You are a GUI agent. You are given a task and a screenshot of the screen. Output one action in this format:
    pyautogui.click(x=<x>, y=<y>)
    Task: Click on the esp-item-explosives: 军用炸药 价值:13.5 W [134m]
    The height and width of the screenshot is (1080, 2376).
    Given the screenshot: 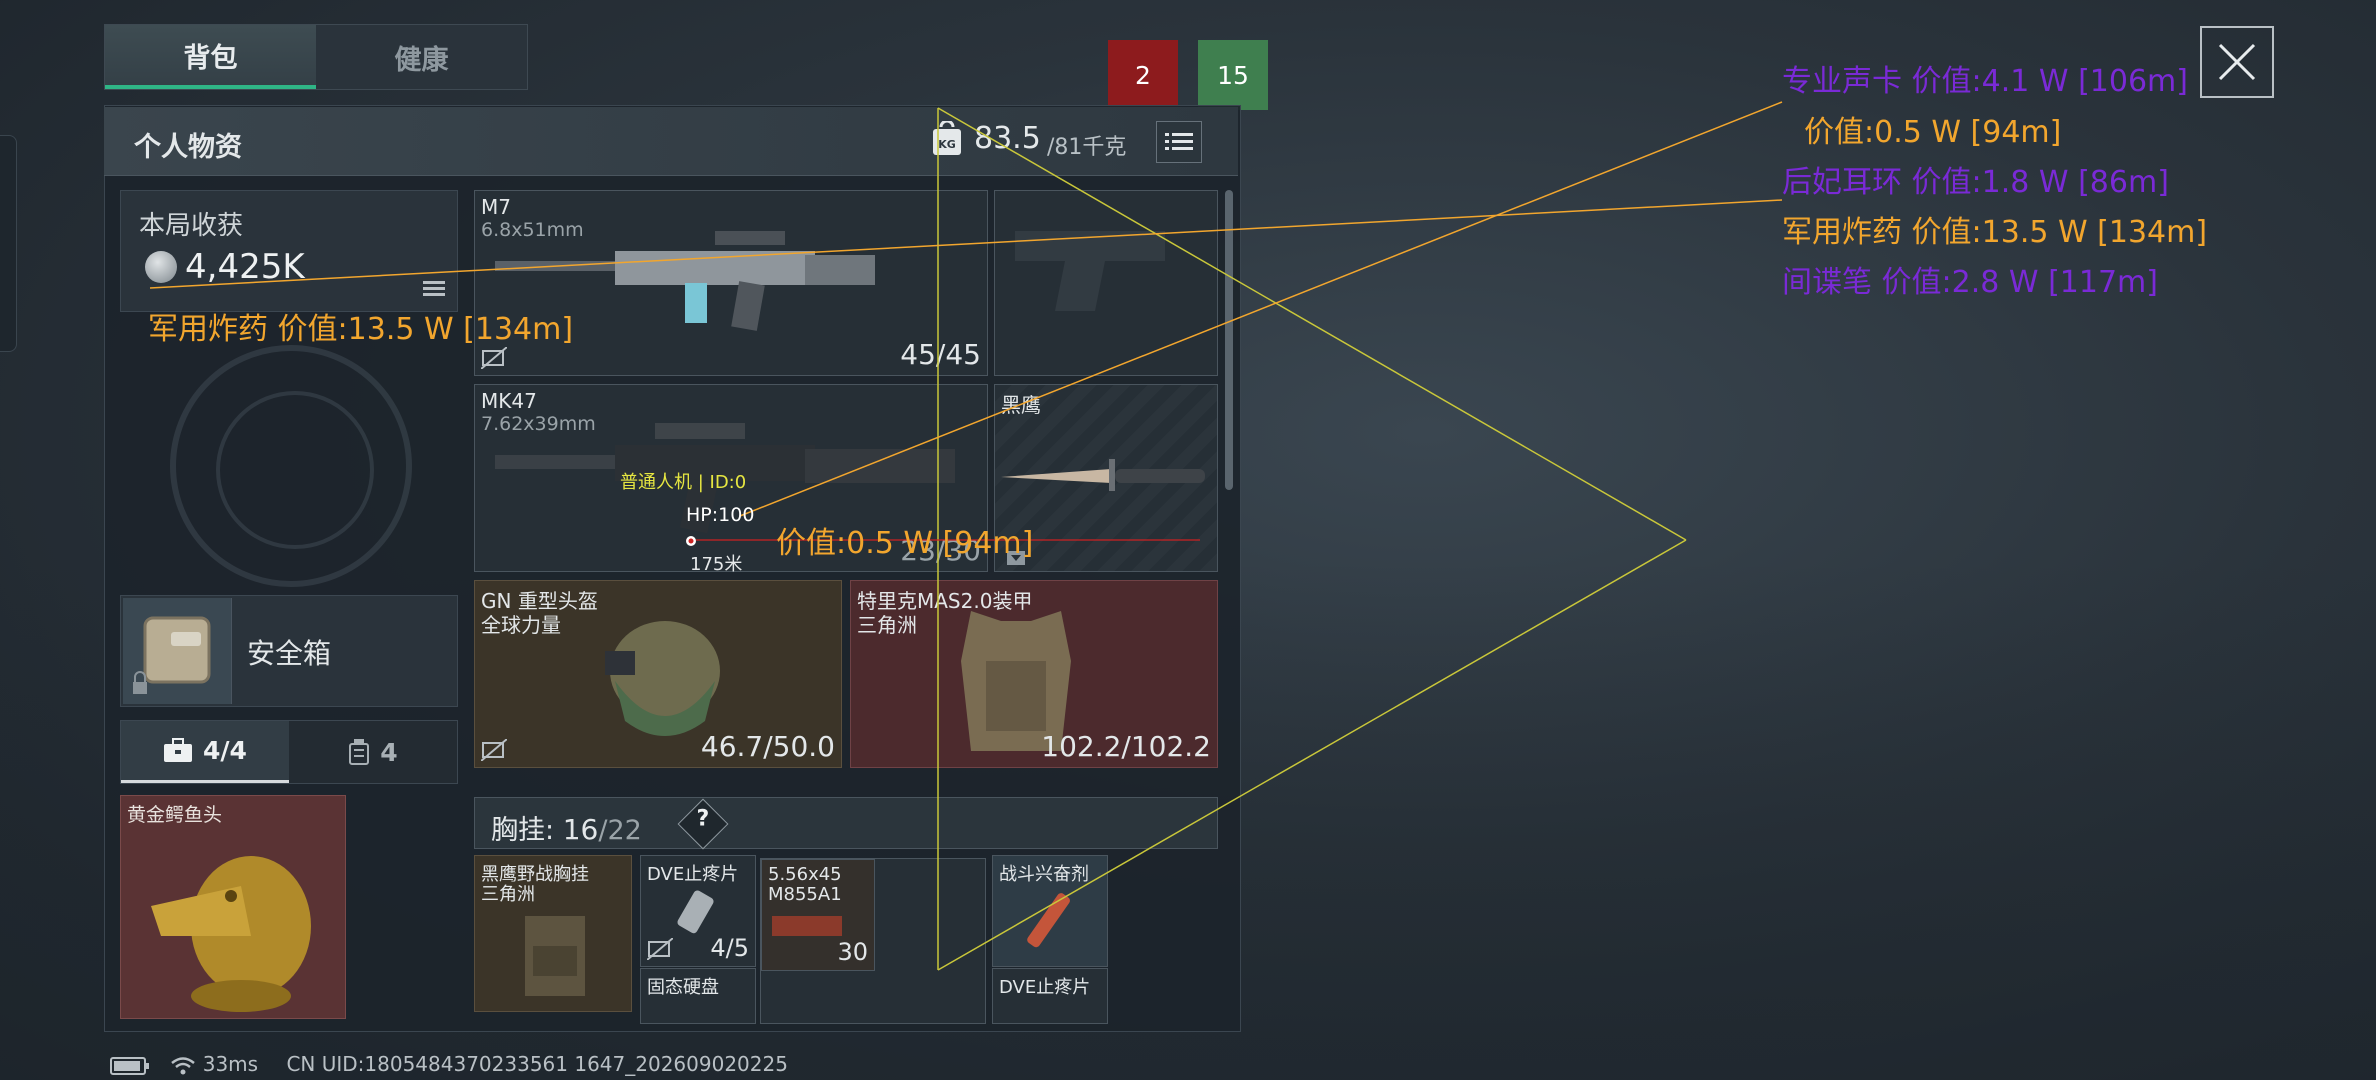 What is the action you would take?
    pyautogui.click(x=1995, y=232)
    